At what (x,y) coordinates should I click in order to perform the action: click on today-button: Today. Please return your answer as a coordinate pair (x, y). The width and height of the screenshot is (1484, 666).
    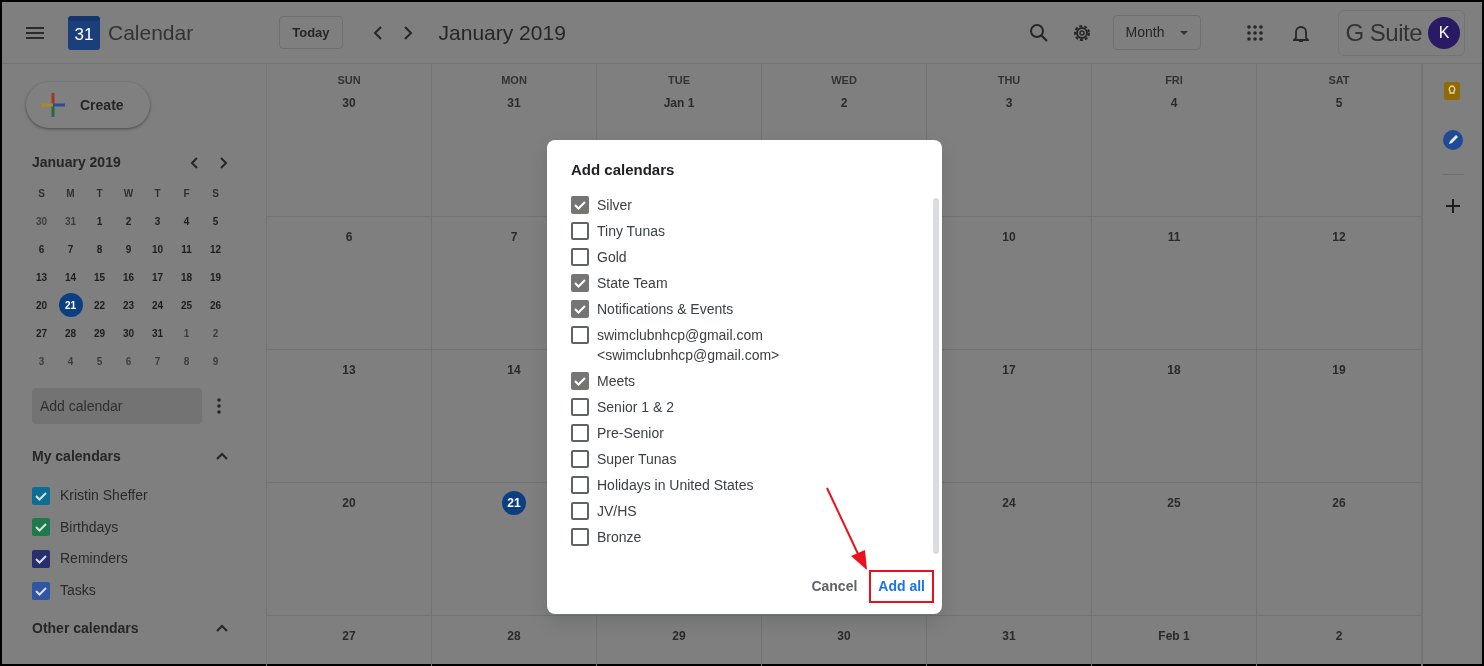
    Looking at the image, I should click on (311, 32).